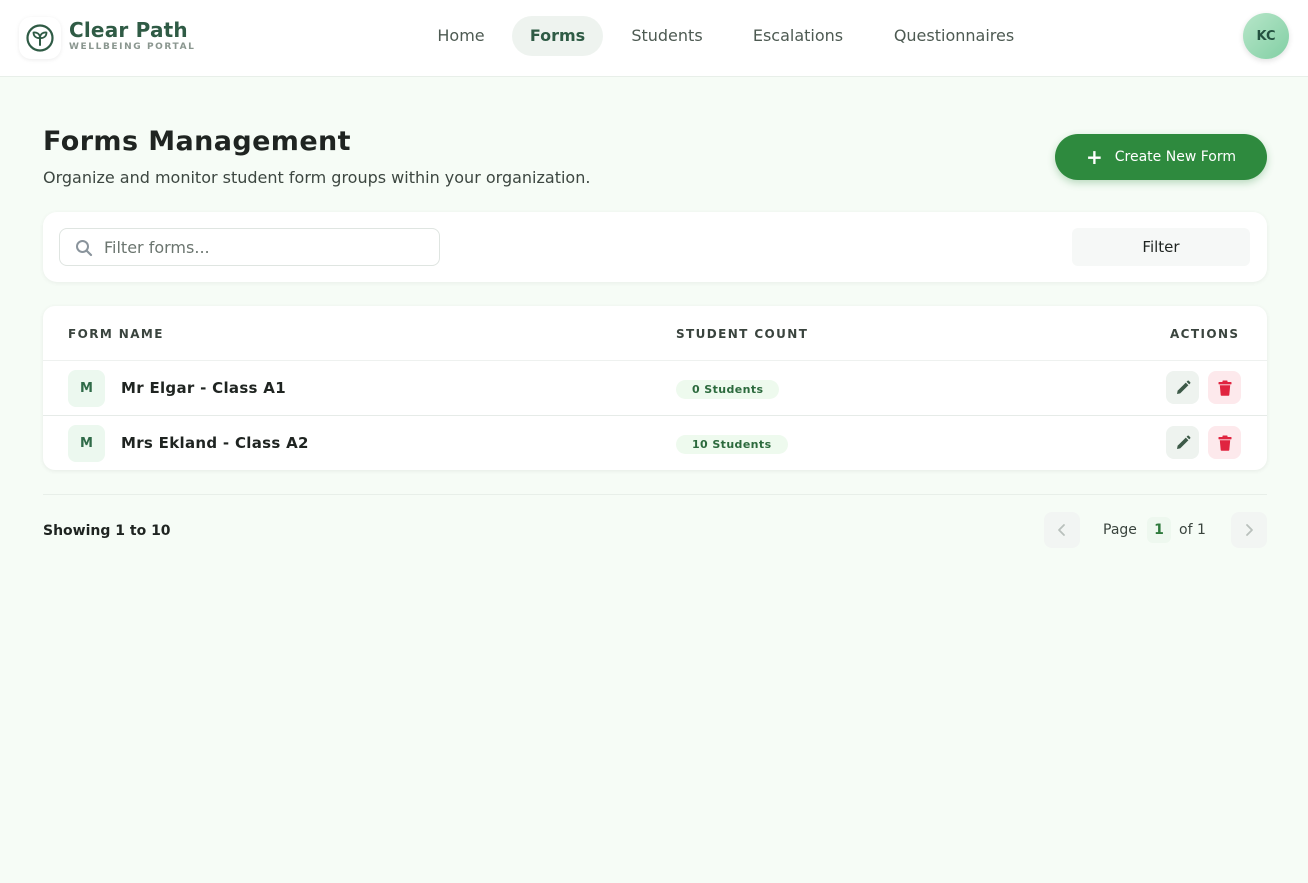  Describe the element at coordinates (264, 247) in the screenshot. I see `search-input` at that location.